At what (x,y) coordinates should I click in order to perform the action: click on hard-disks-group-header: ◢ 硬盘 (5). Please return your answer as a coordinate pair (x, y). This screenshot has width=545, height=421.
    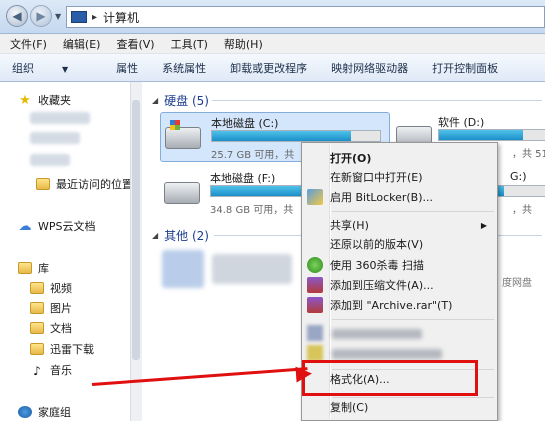
    Looking at the image, I should click on (180, 100).